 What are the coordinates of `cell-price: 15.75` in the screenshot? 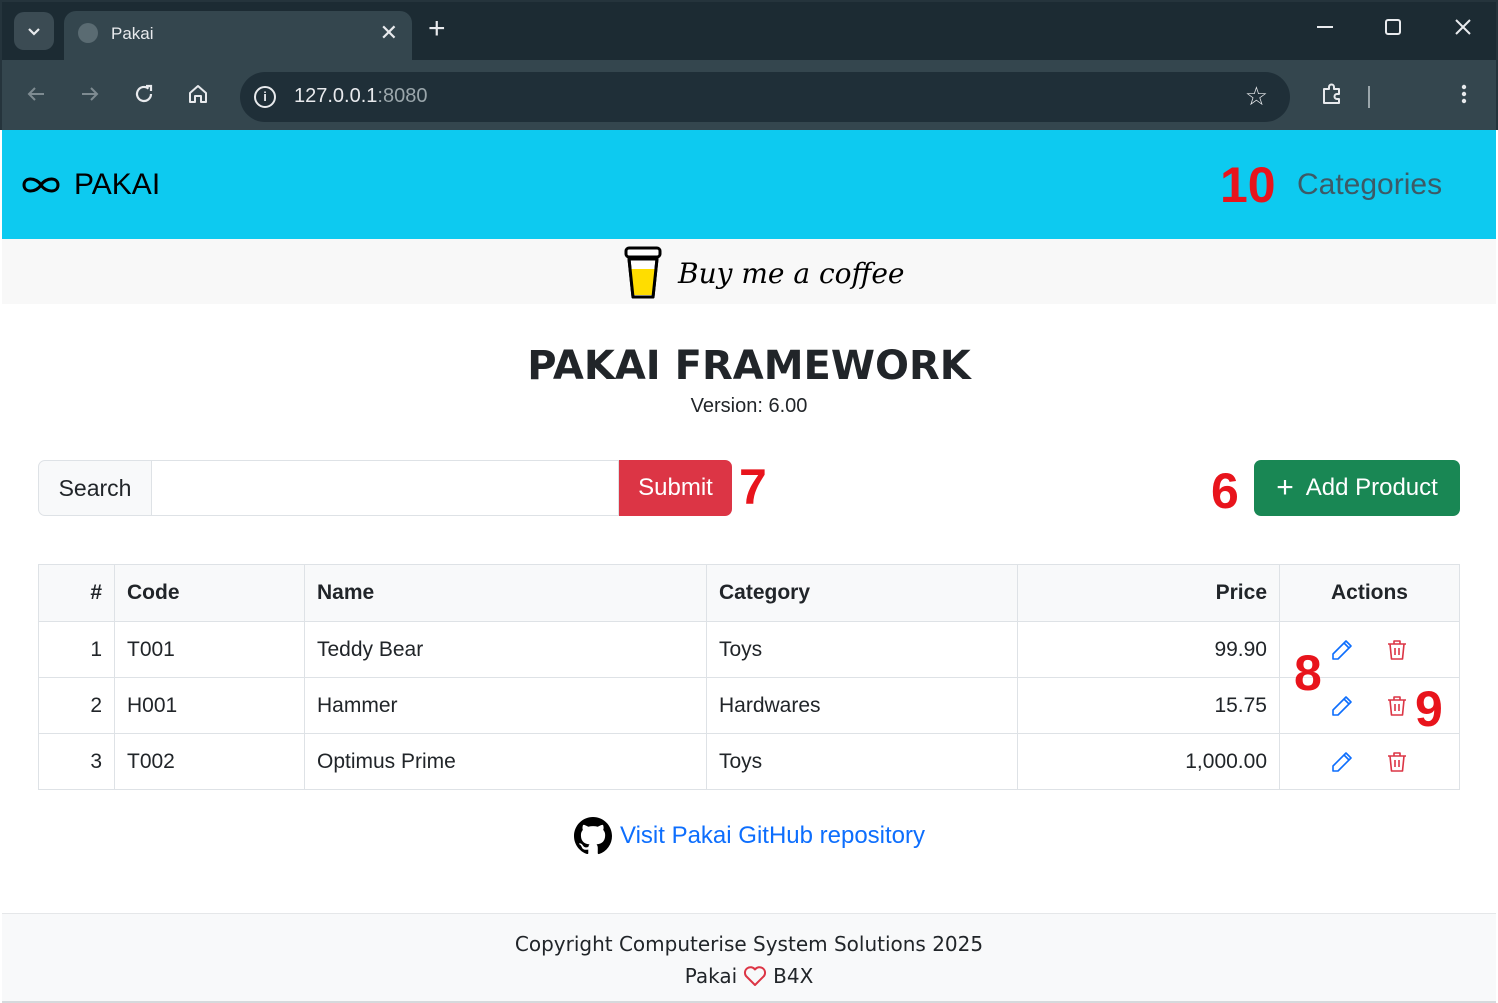 It's located at (1148, 705).